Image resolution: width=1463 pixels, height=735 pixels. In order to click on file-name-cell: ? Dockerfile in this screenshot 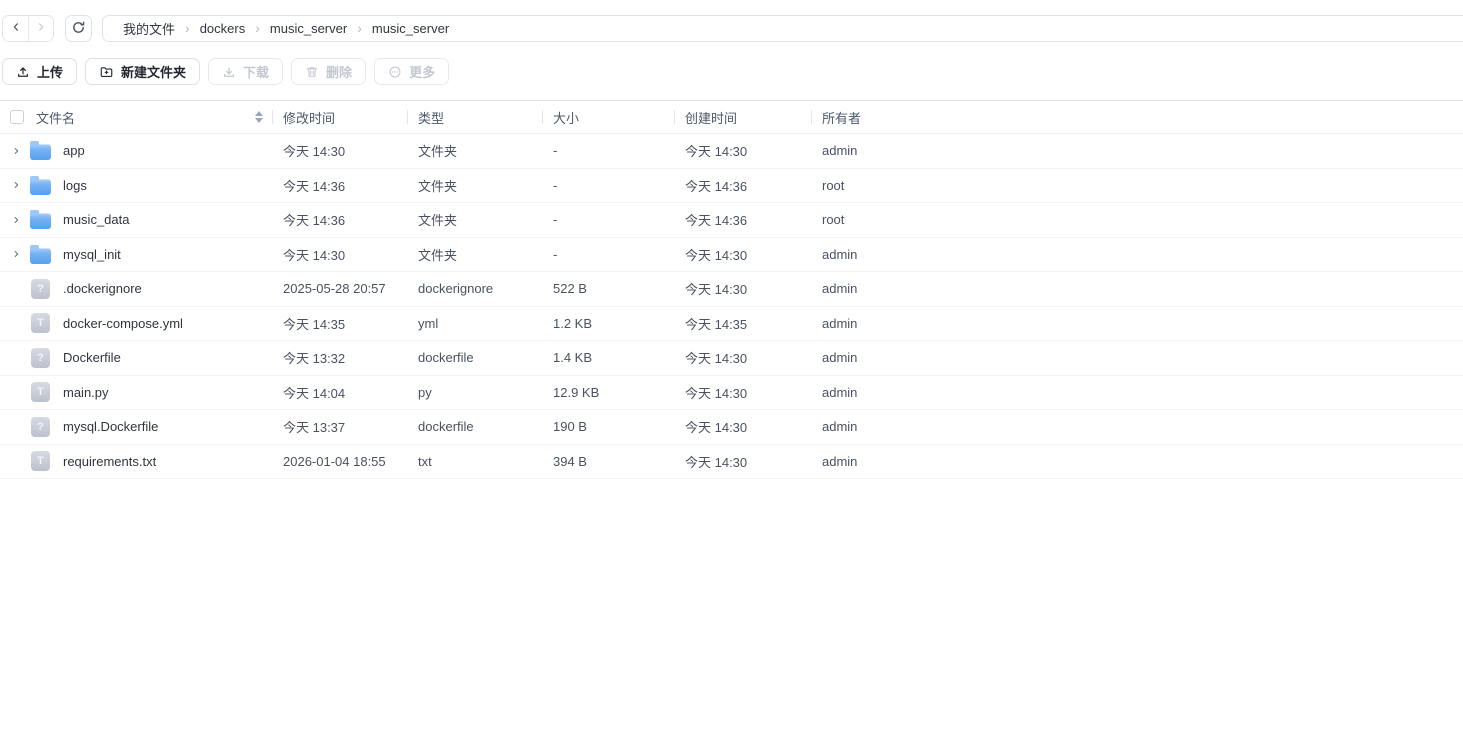, I will do `click(136, 357)`.